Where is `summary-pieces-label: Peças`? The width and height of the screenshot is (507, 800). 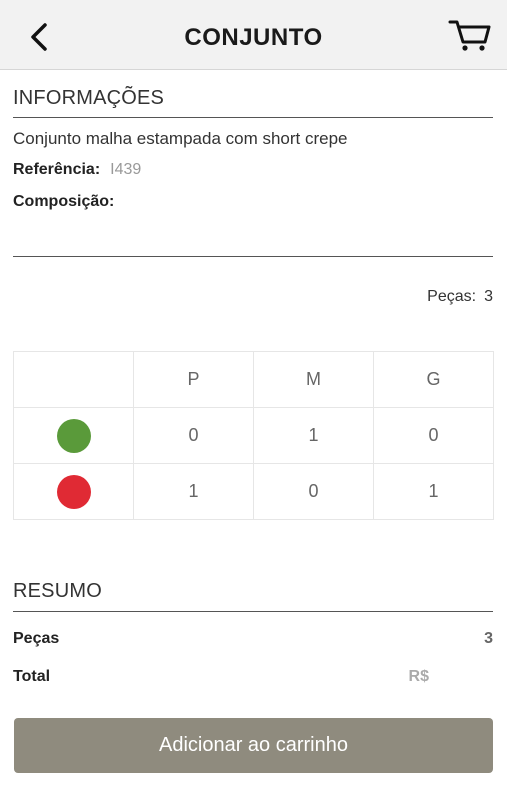 summary-pieces-label: Peças is located at coordinates (36, 638).